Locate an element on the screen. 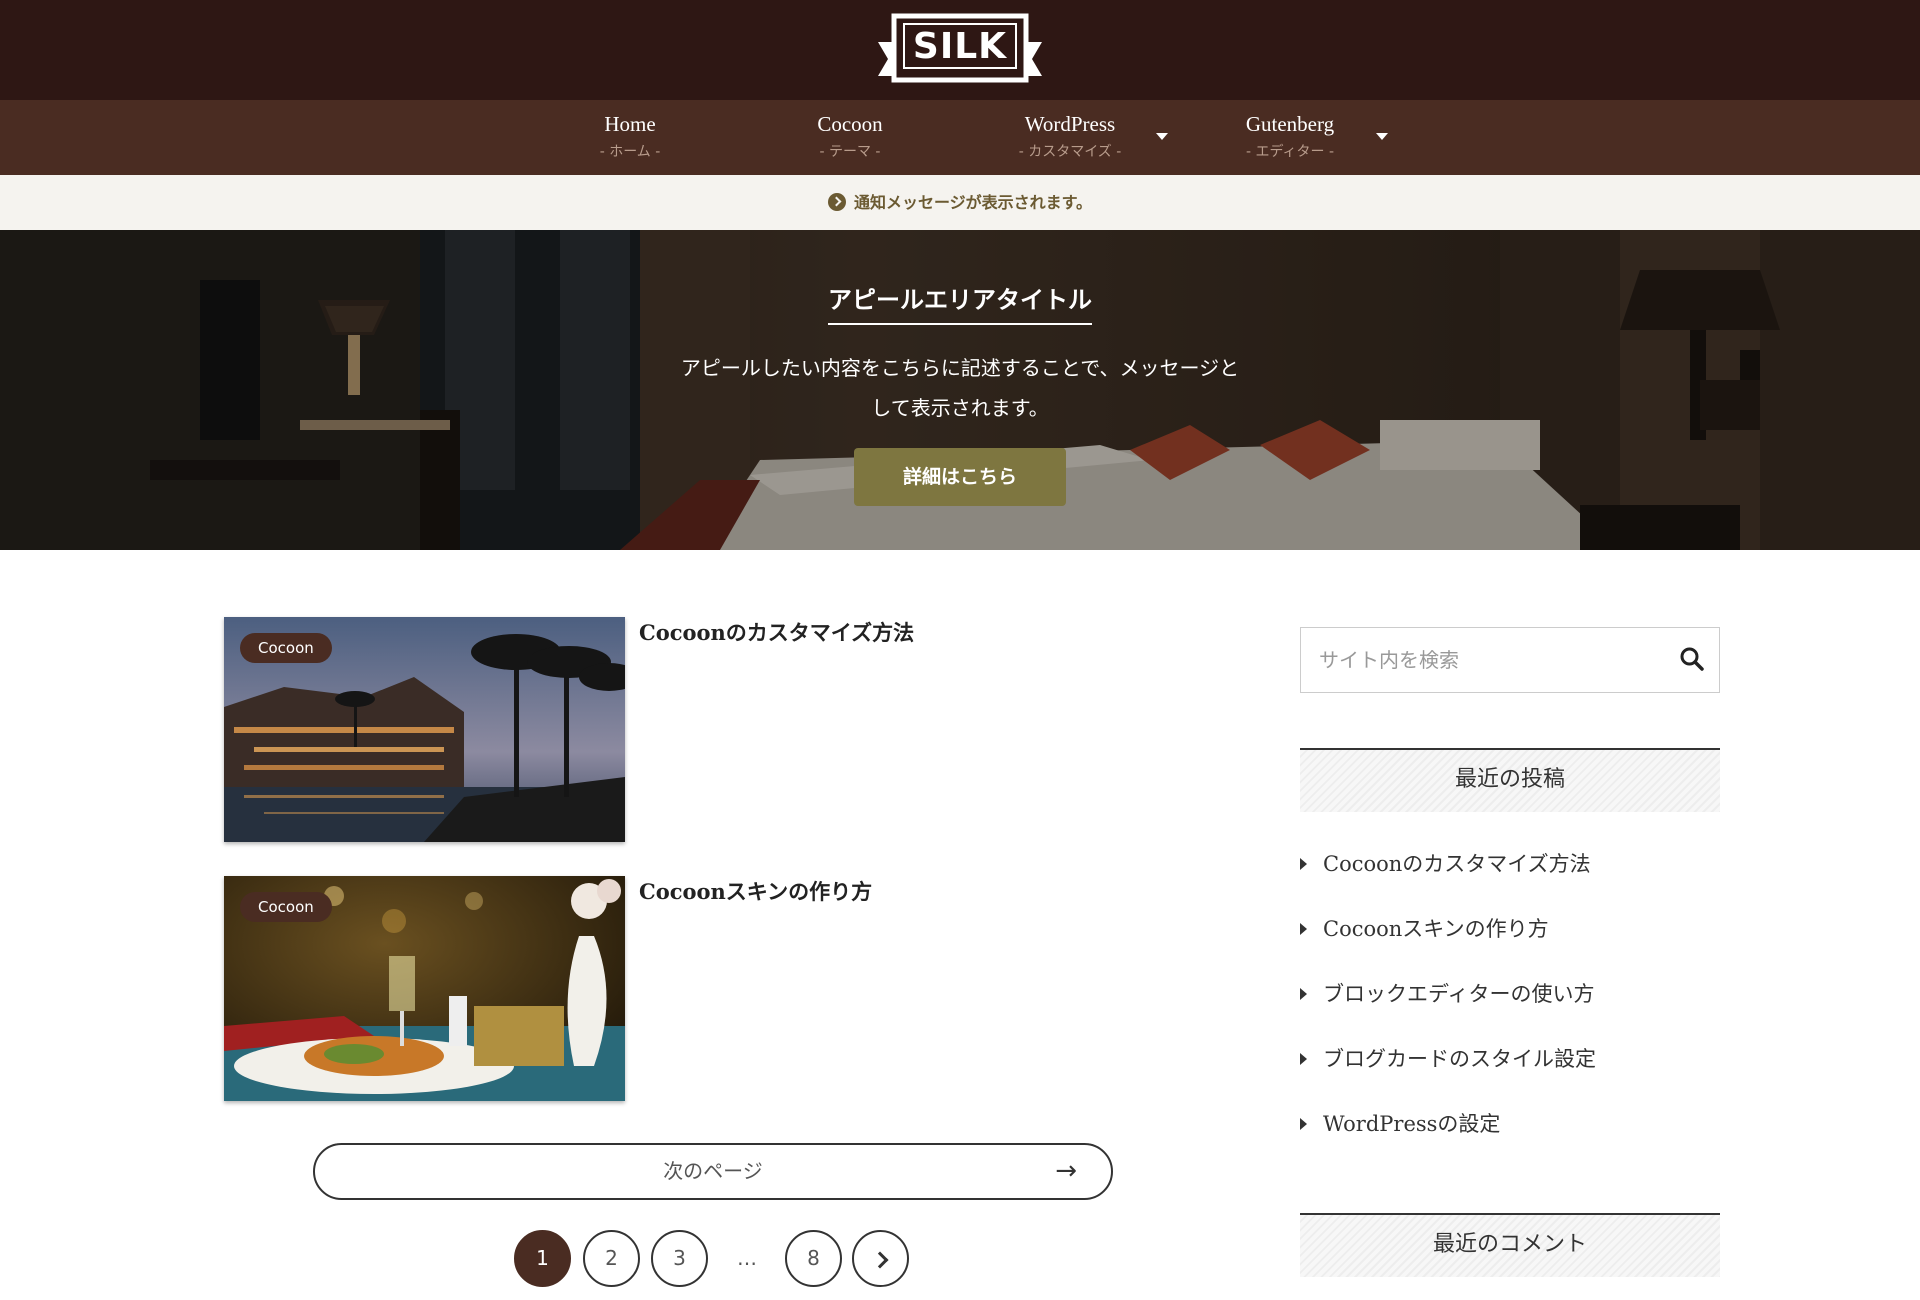 The height and width of the screenshot is (1300, 1920). recent-post-label: Cocoonのカスタマイズ方法 is located at coordinates (1457, 864).